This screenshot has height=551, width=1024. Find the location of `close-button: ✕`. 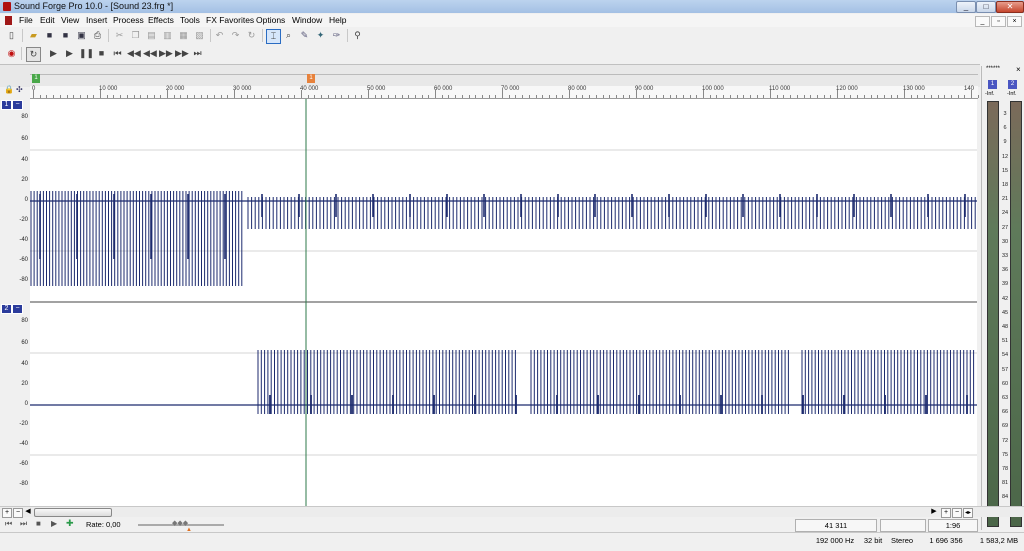

close-button: ✕ is located at coordinates (1010, 7).